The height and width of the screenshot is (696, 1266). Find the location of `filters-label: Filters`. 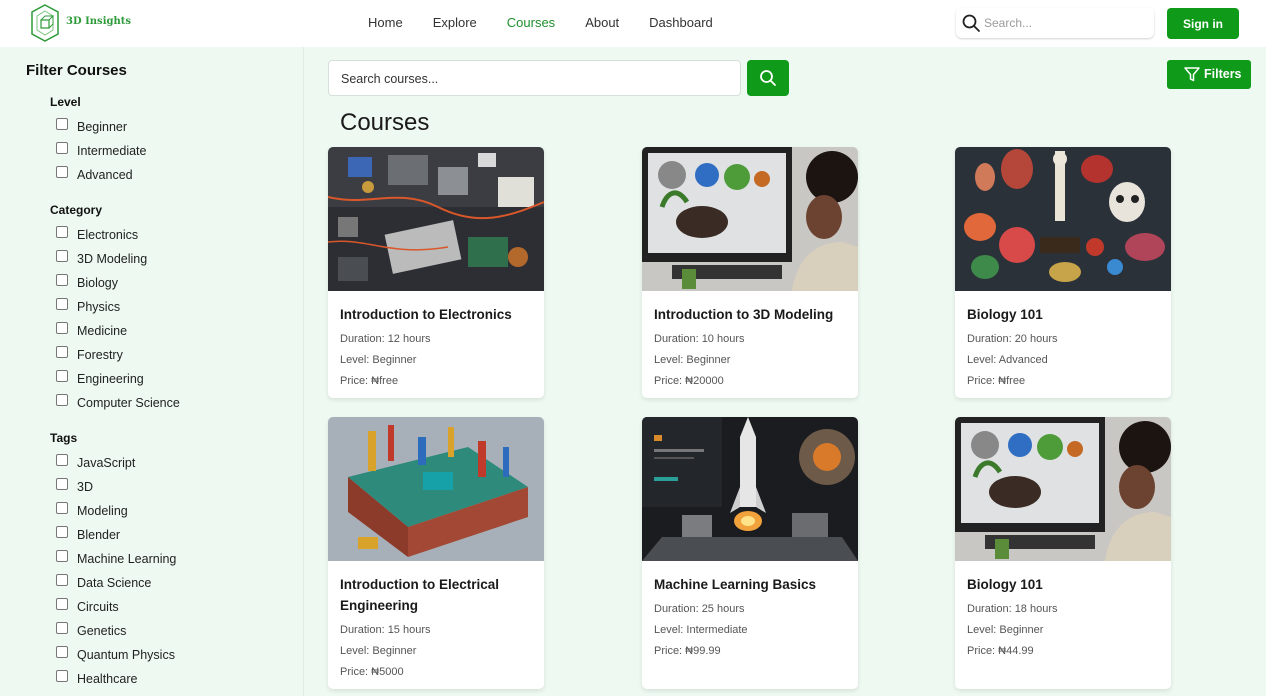

filters-label: Filters is located at coordinates (1223, 74).